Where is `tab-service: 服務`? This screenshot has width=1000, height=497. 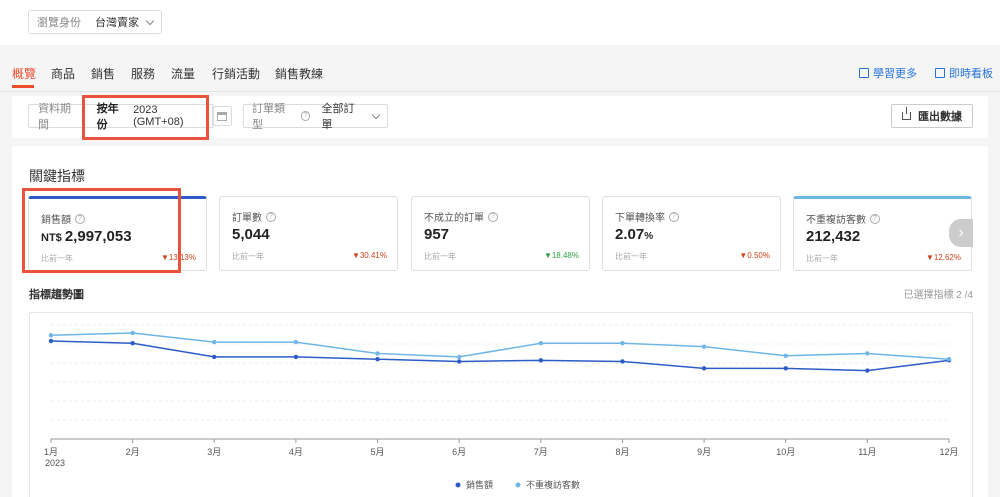 tab-service: 服務 is located at coordinates (143, 73).